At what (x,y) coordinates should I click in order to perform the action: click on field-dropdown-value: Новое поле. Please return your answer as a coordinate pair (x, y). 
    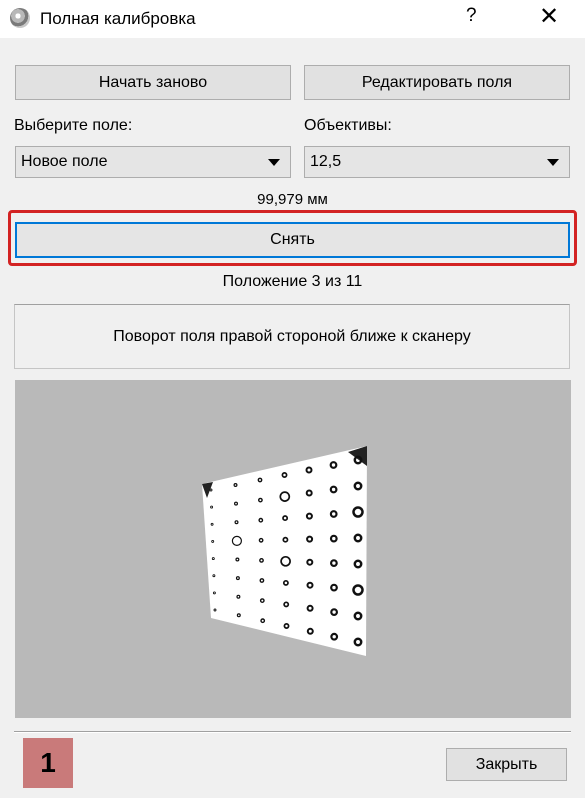
    Looking at the image, I should click on (64, 161).